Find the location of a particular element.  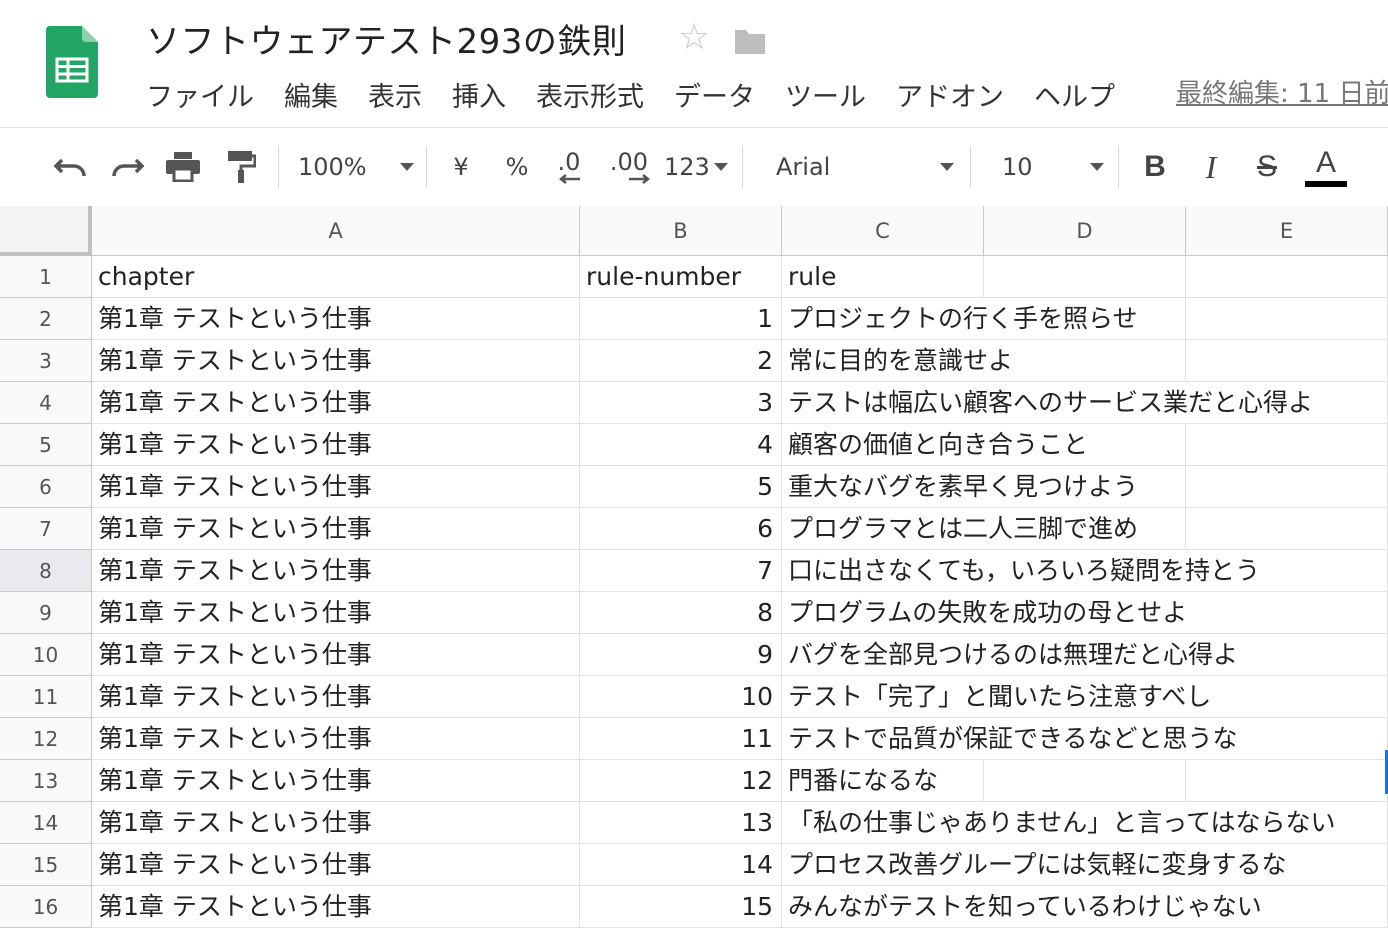

cell-b: 6 is located at coordinates (681, 529).